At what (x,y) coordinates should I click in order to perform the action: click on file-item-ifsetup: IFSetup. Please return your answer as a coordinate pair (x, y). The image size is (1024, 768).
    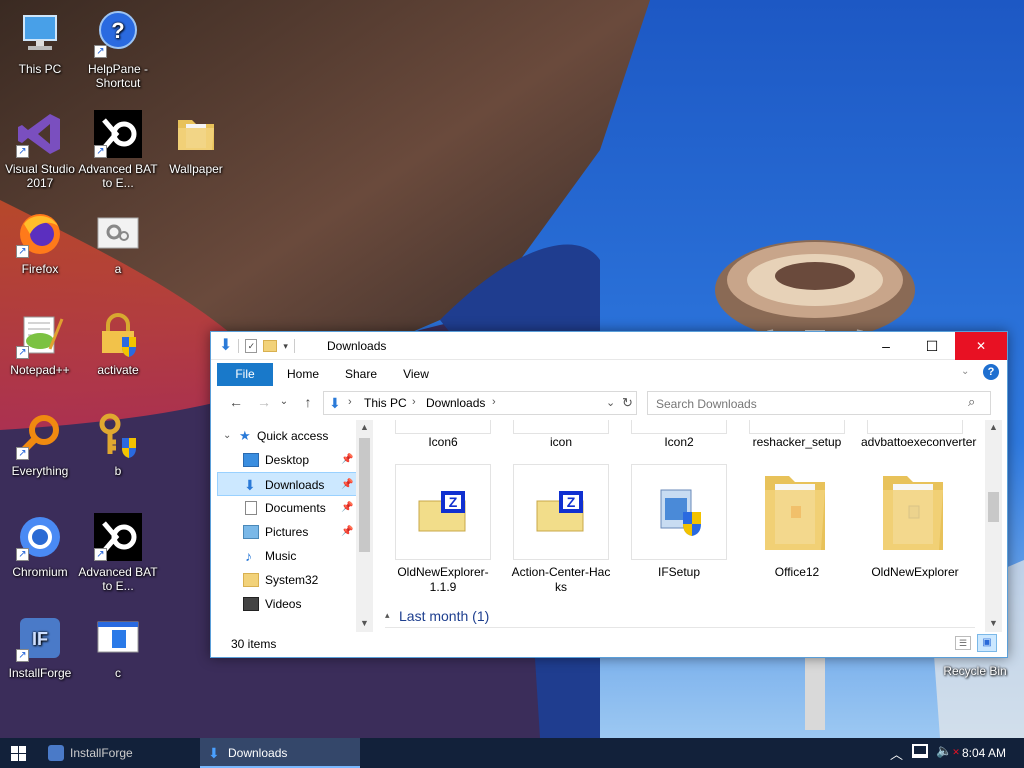
    Looking at the image, I should click on (679, 522).